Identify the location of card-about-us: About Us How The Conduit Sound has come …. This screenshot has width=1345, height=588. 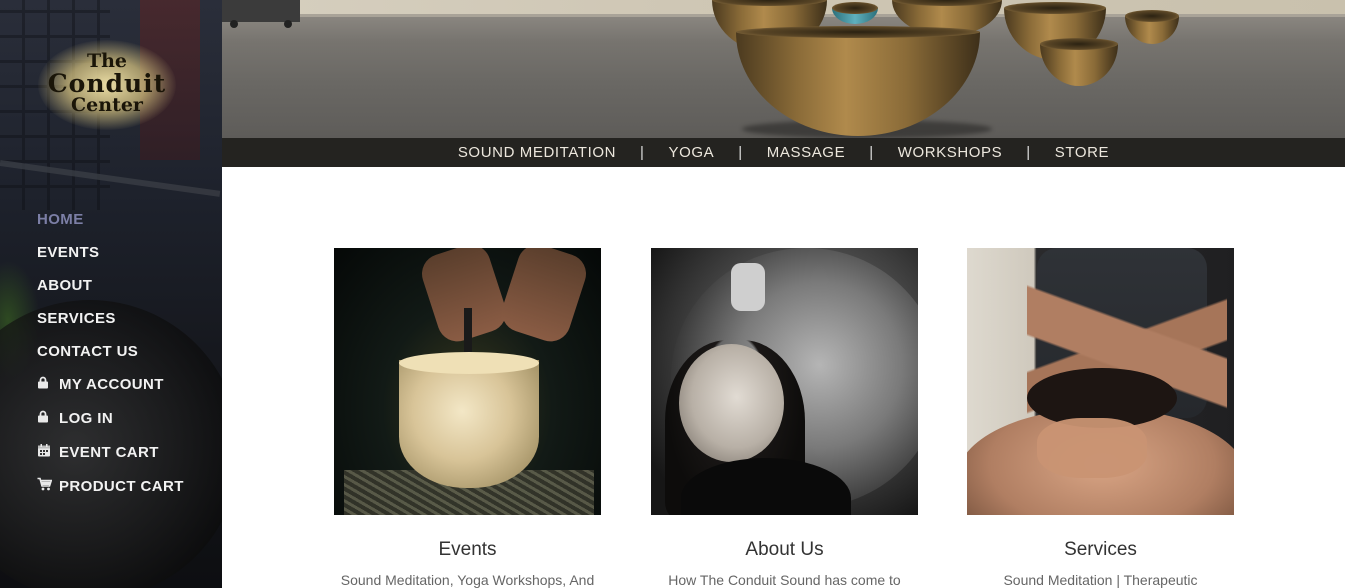
(784, 418).